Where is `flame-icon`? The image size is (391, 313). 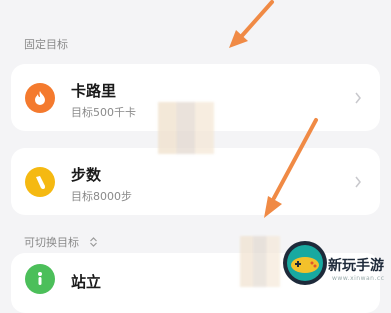
flame-icon is located at coordinates (40, 97).